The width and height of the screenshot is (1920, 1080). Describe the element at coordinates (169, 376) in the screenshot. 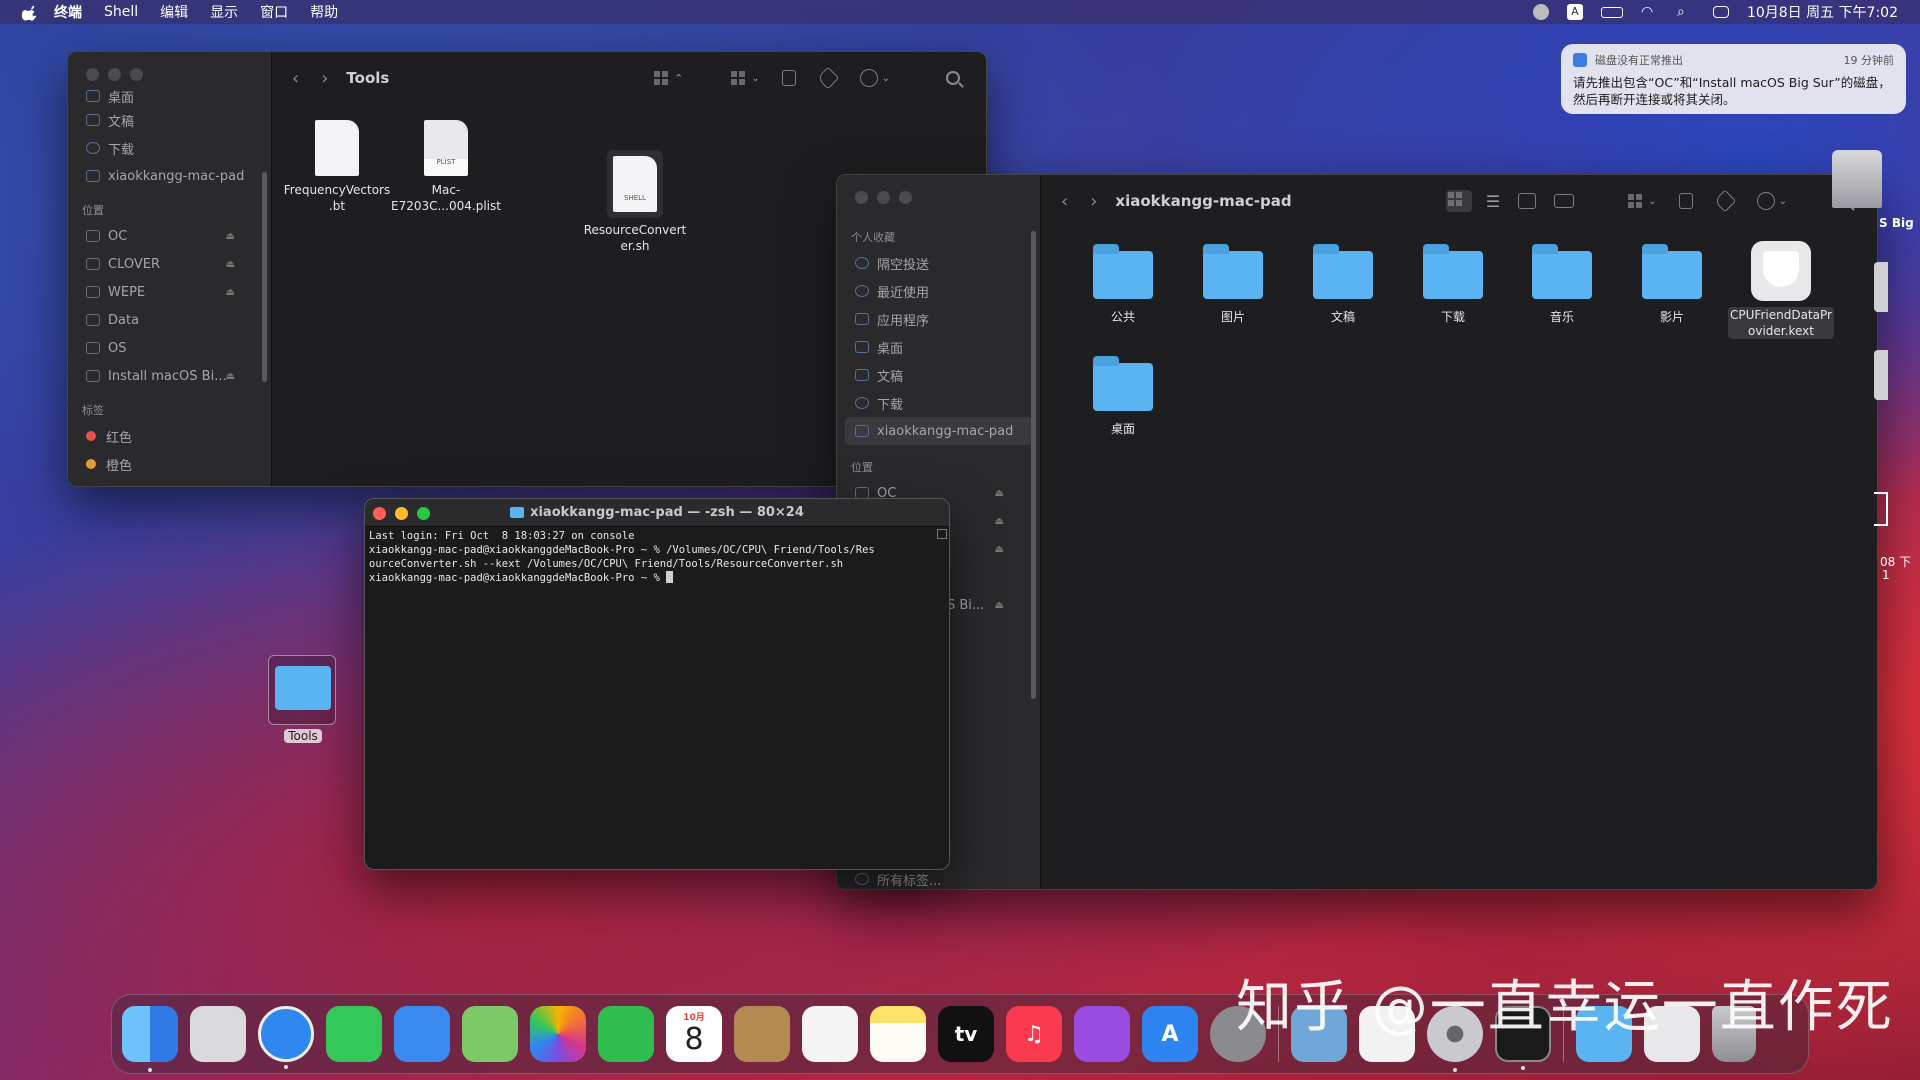

I see `sidebar-item-install-macos: Install macOS Bi... ⏏` at that location.